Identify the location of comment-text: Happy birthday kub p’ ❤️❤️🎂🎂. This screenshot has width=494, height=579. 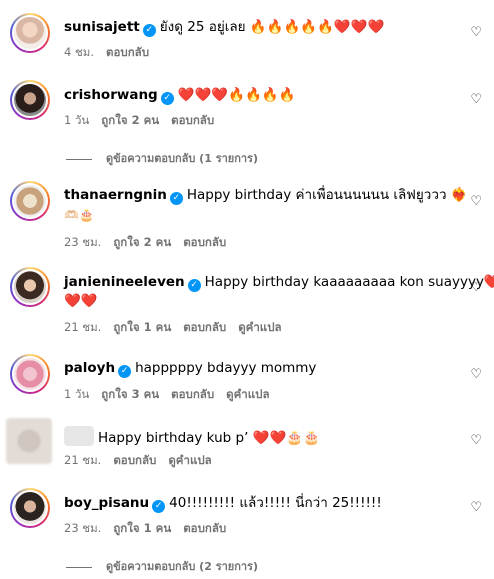
(209, 438).